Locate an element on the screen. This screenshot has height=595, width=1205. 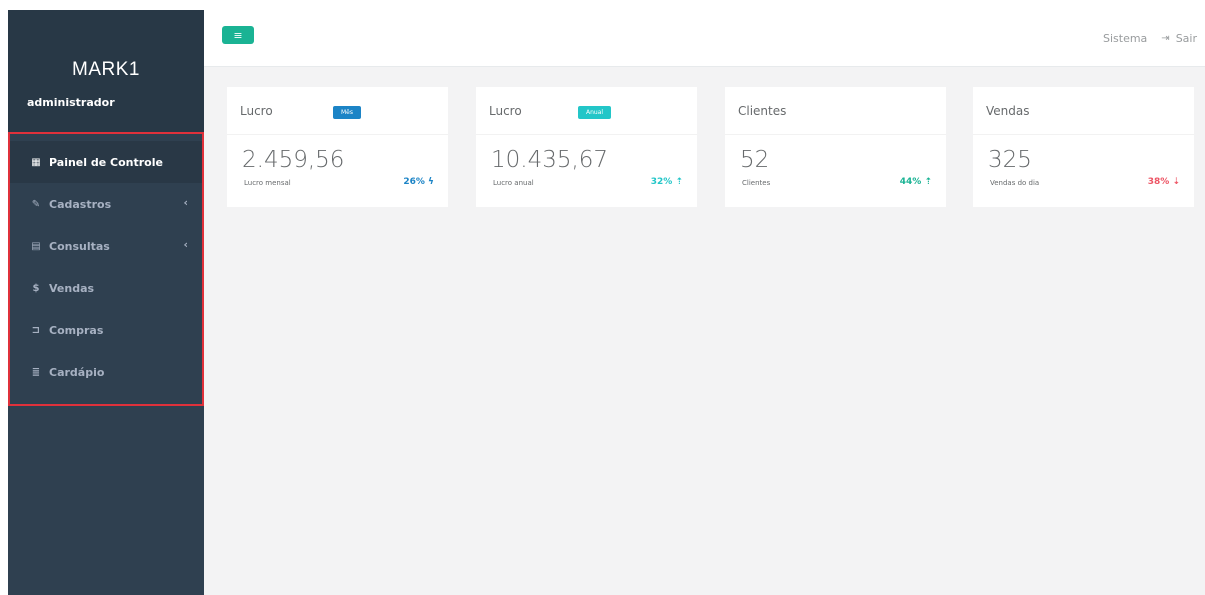
sign-out-icon: ⇥ is located at coordinates (1165, 38).